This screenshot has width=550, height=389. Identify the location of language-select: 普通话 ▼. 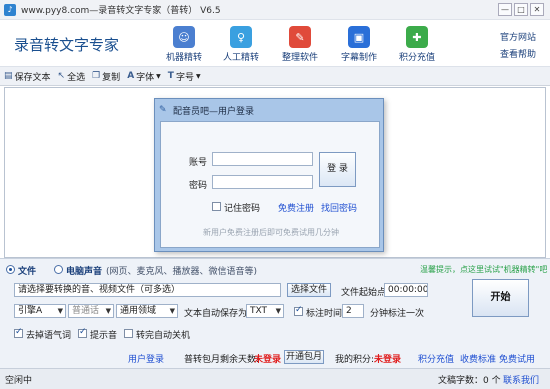
(91, 311).